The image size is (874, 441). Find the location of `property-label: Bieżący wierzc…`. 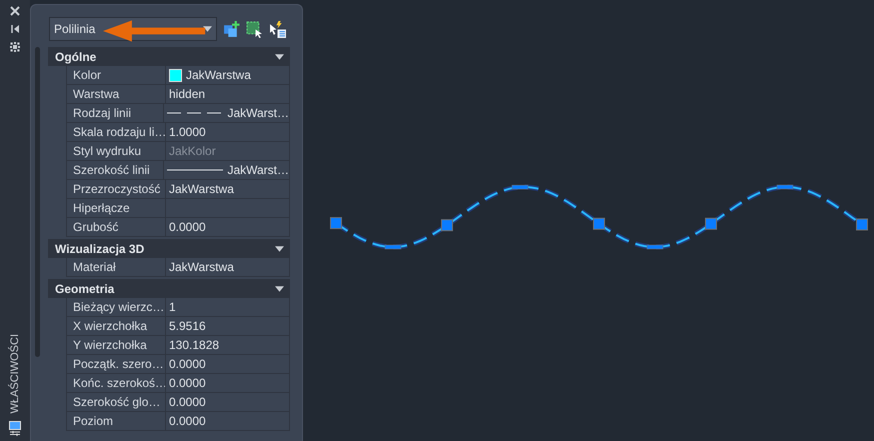

property-label: Bieżący wierzc… is located at coordinates (116, 307).